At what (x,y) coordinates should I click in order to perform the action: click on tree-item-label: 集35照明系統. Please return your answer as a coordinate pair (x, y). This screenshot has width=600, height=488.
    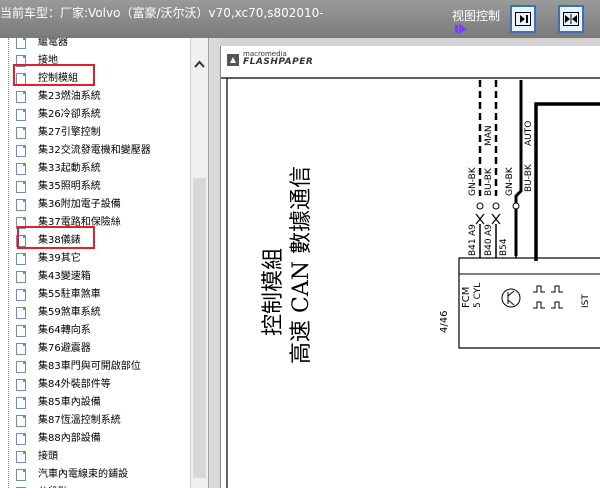
    Looking at the image, I should click on (69, 186).